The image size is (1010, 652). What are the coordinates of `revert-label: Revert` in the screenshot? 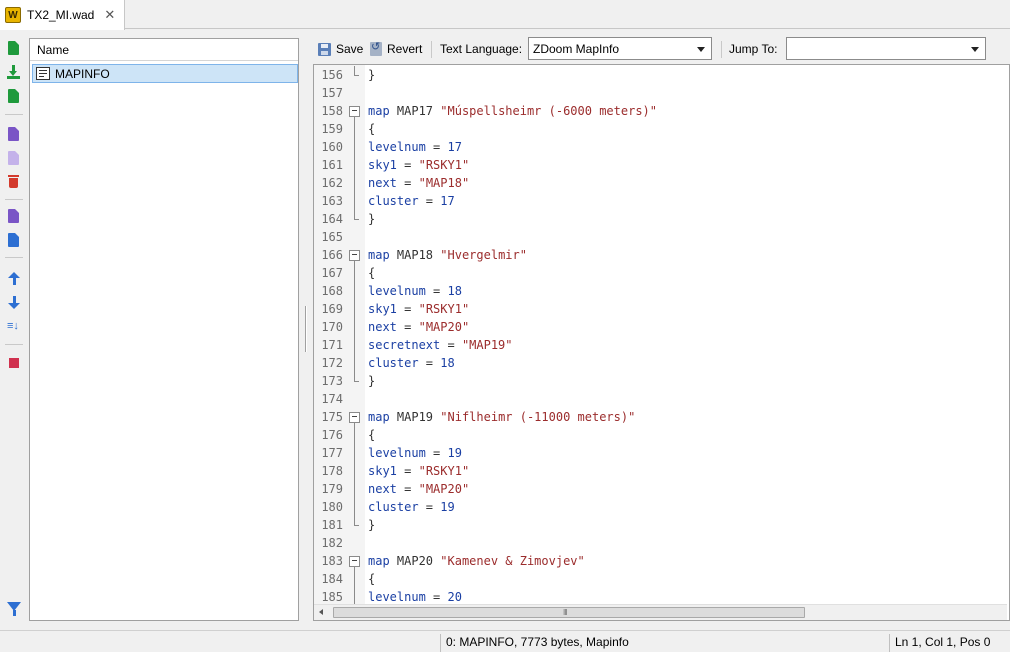 It's located at (405, 49).